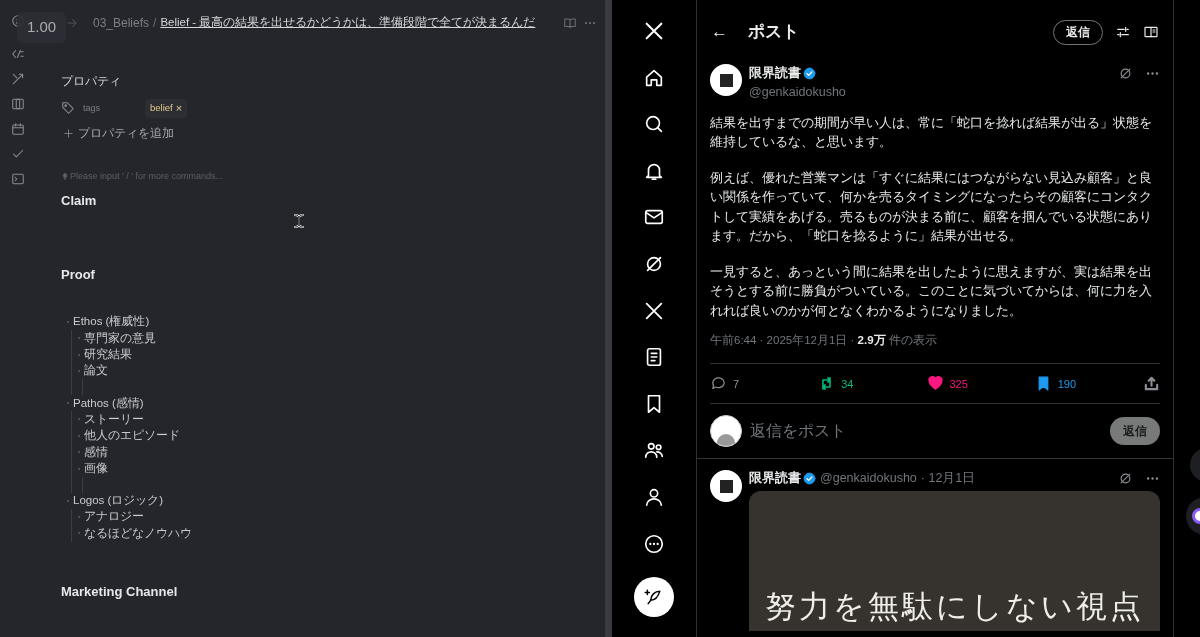 The height and width of the screenshot is (637, 1200). Describe the element at coordinates (78, 274) in the screenshot. I see `section-heading: Proof` at that location.